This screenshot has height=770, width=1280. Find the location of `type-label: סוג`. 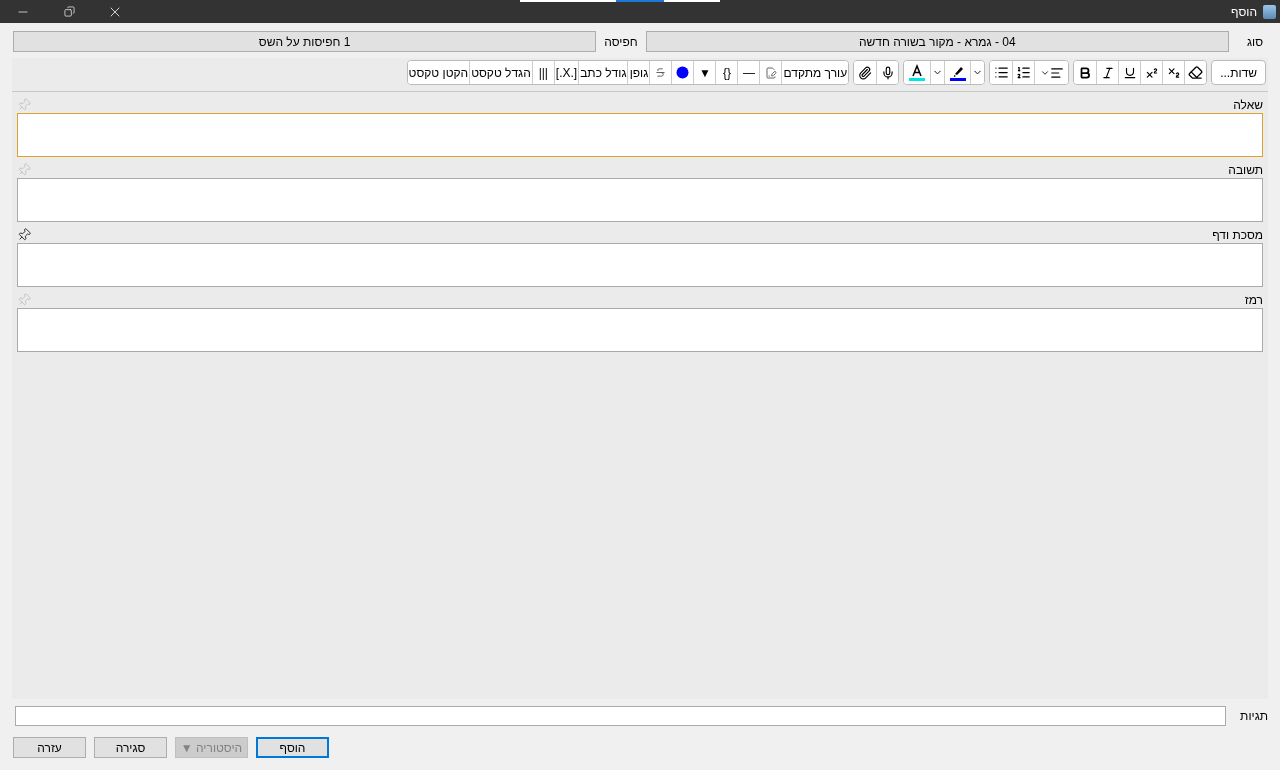

type-label: סוג is located at coordinates (1254, 41).